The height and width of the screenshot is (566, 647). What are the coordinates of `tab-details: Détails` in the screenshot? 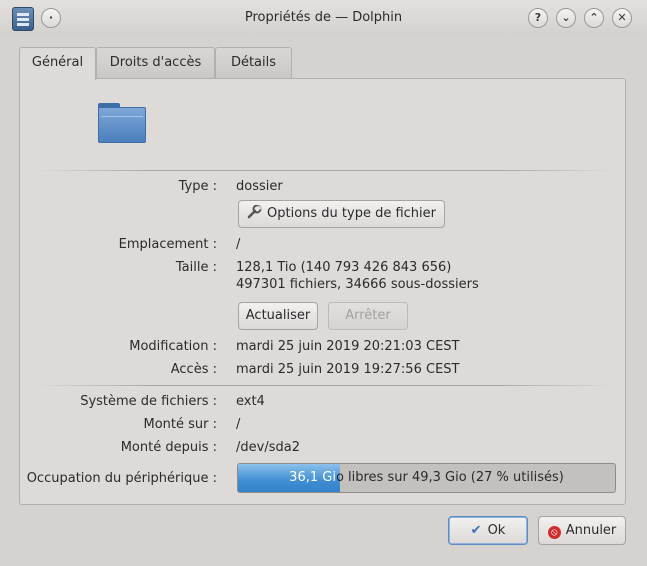 It's located at (253, 63).